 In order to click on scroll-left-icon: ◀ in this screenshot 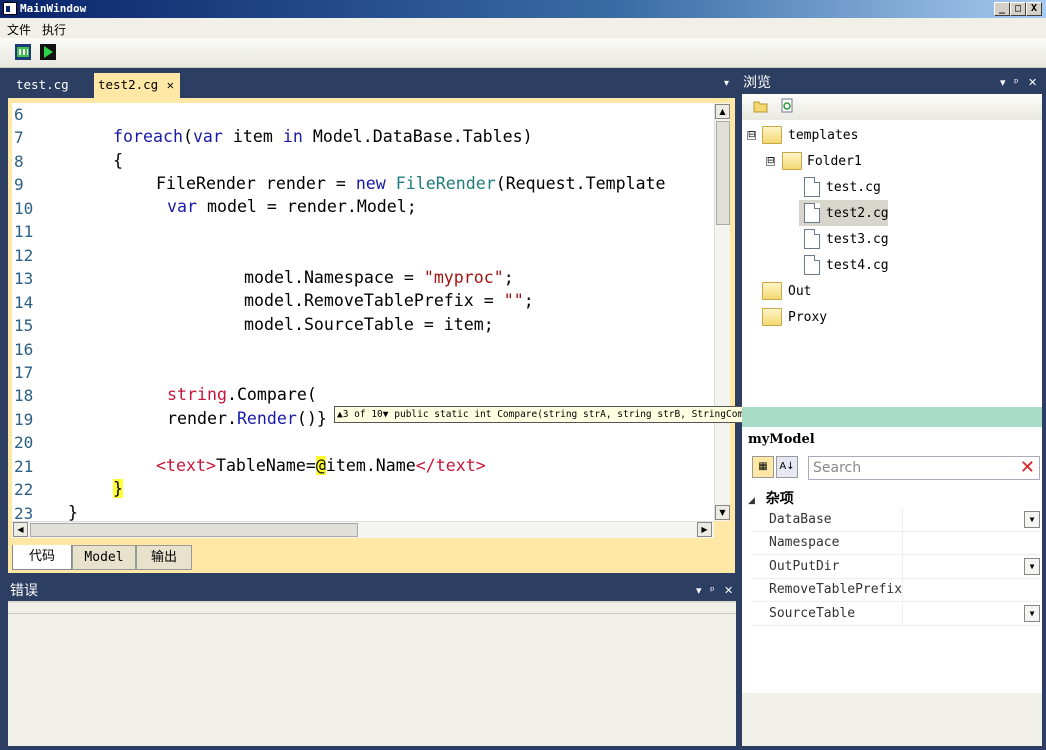, I will do `click(20, 529)`.